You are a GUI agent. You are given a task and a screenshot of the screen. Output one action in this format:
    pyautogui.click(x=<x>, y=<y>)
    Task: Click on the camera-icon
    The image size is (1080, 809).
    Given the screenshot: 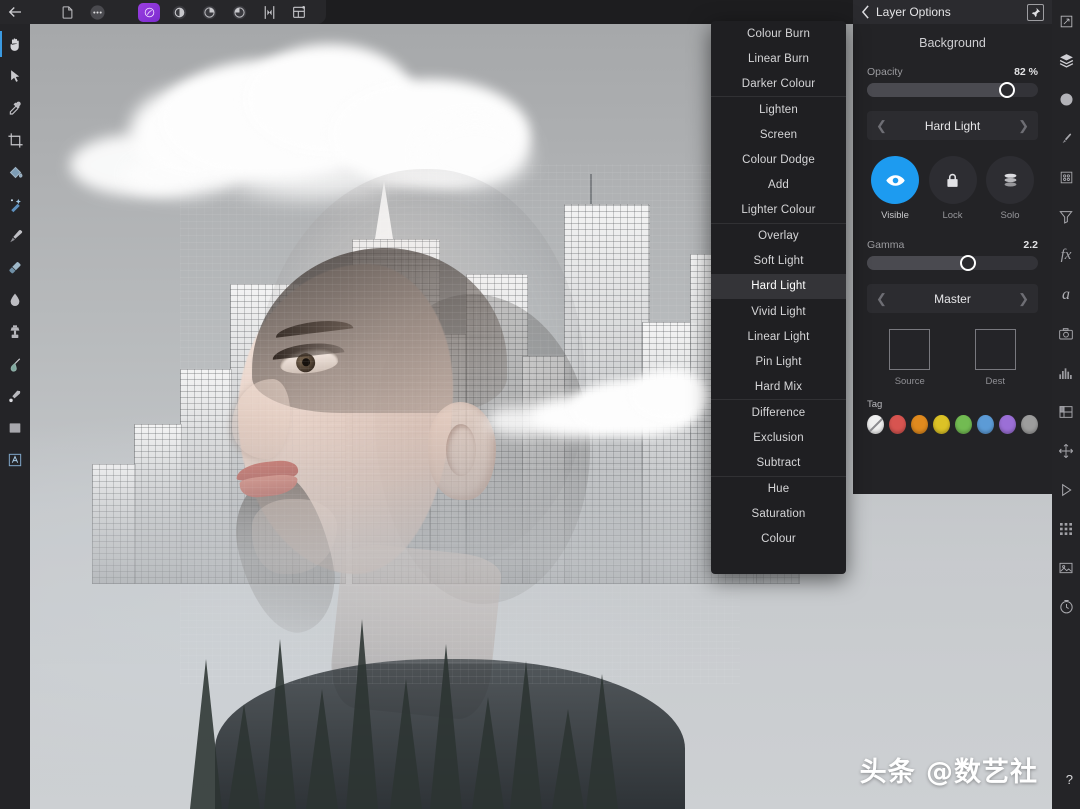 What is the action you would take?
    pyautogui.click(x=1066, y=333)
    